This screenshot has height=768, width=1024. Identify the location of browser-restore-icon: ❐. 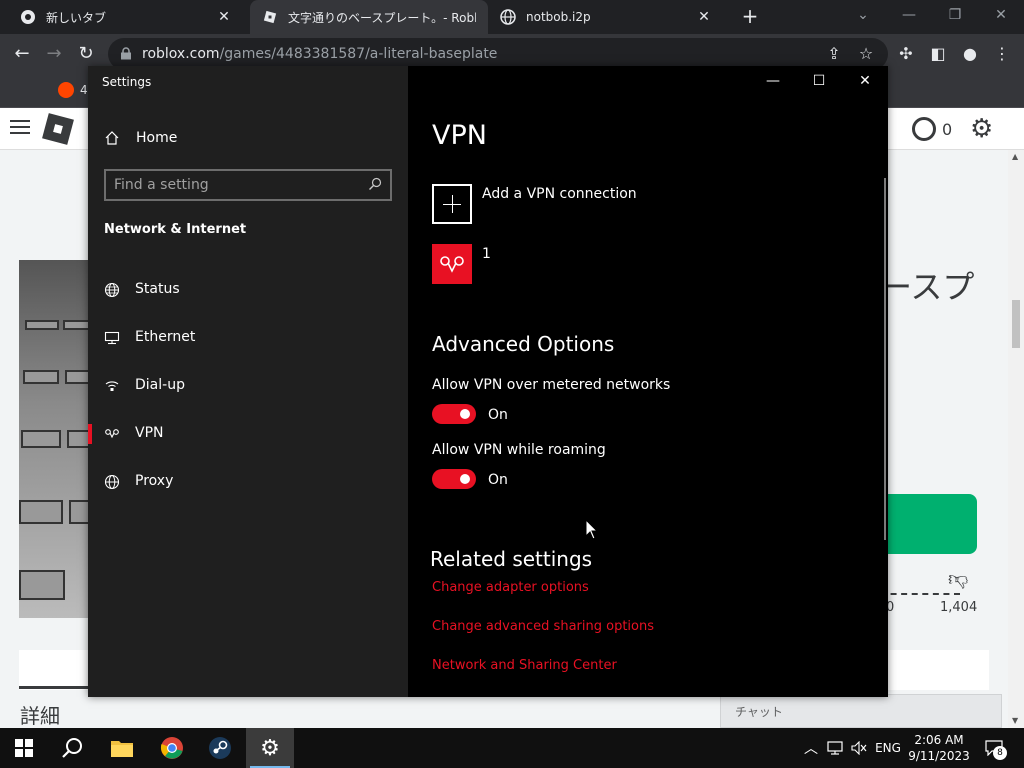
(955, 15).